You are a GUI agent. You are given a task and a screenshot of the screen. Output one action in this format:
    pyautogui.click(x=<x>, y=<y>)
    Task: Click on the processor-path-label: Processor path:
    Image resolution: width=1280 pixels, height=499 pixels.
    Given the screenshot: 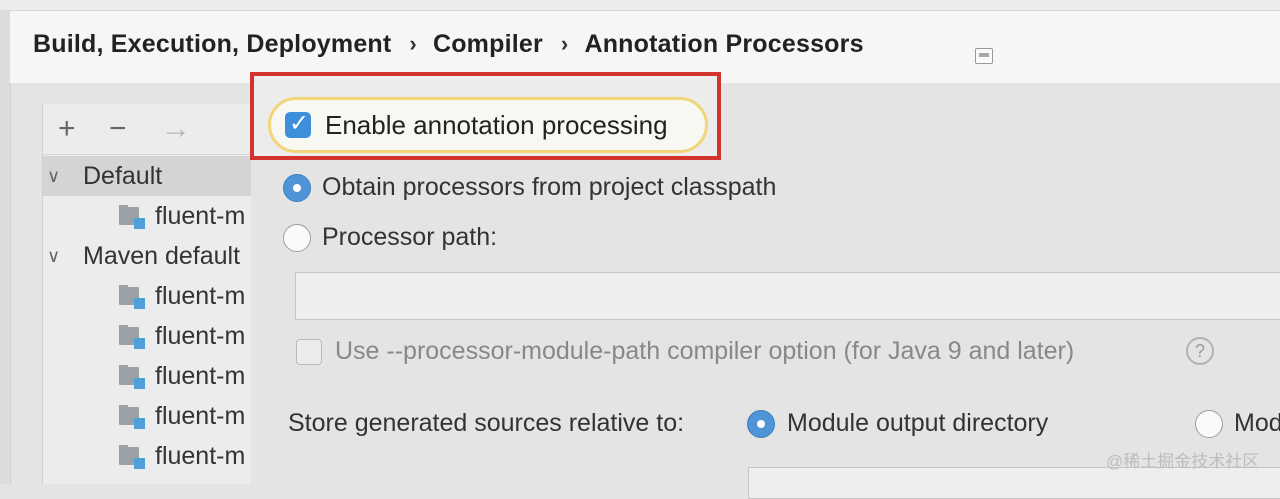 What is the action you would take?
    pyautogui.click(x=409, y=237)
    